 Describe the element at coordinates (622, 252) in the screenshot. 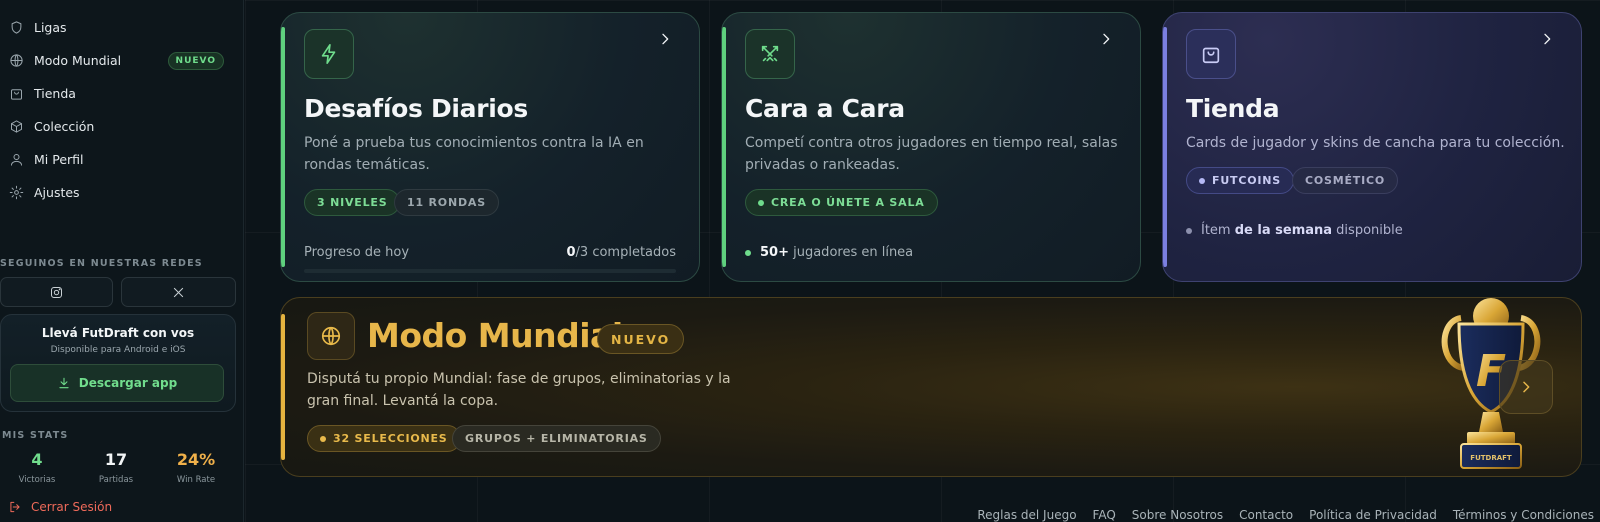

I see `progress-count: 0/3 completados` at that location.